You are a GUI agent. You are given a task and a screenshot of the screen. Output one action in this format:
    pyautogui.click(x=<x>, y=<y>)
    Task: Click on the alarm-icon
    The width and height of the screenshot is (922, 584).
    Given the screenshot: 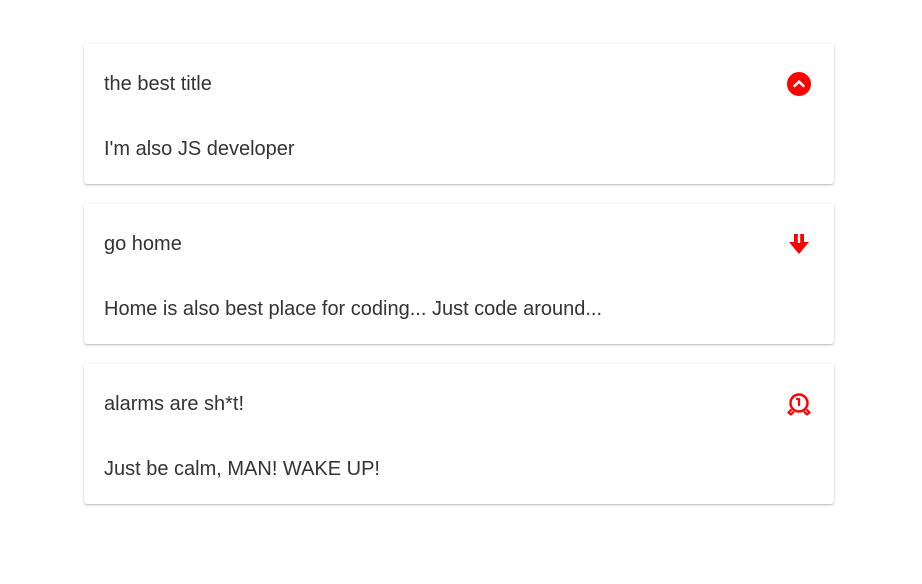 What is the action you would take?
    pyautogui.click(x=799, y=404)
    